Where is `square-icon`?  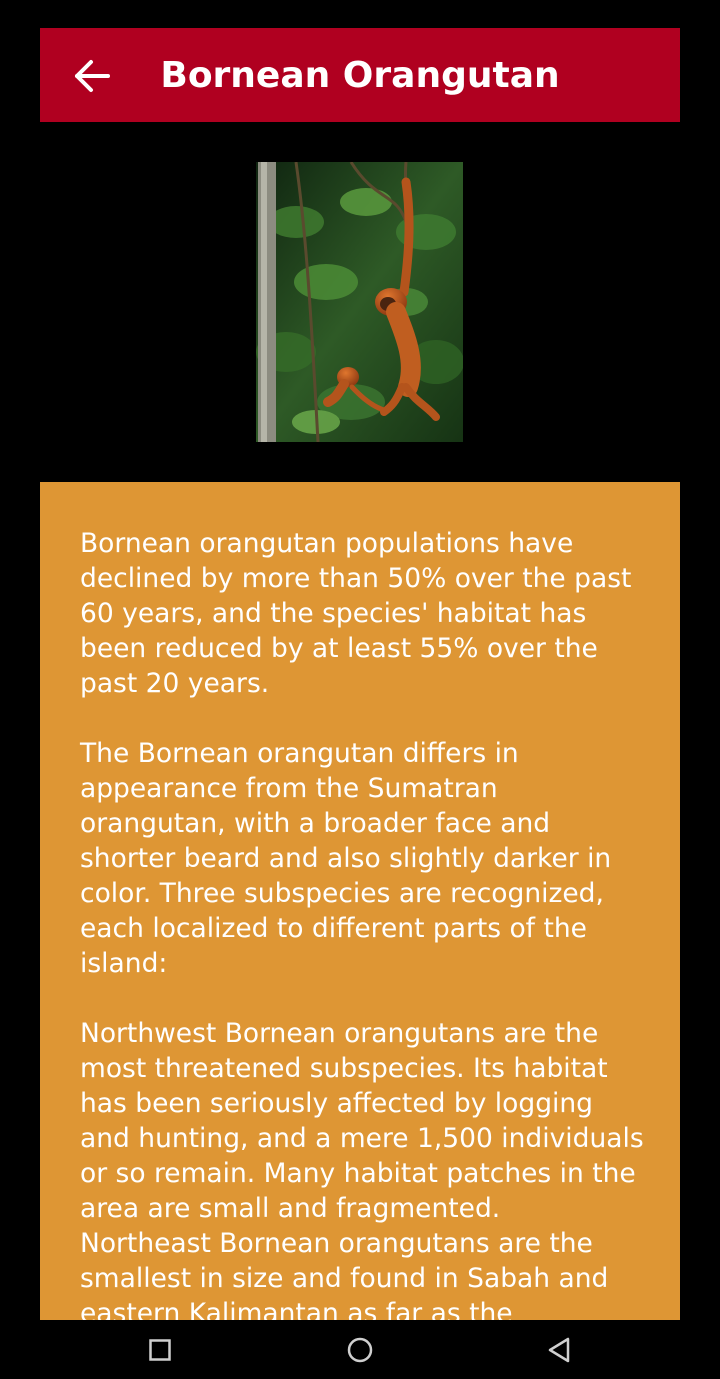
square-icon is located at coordinates (160, 1350).